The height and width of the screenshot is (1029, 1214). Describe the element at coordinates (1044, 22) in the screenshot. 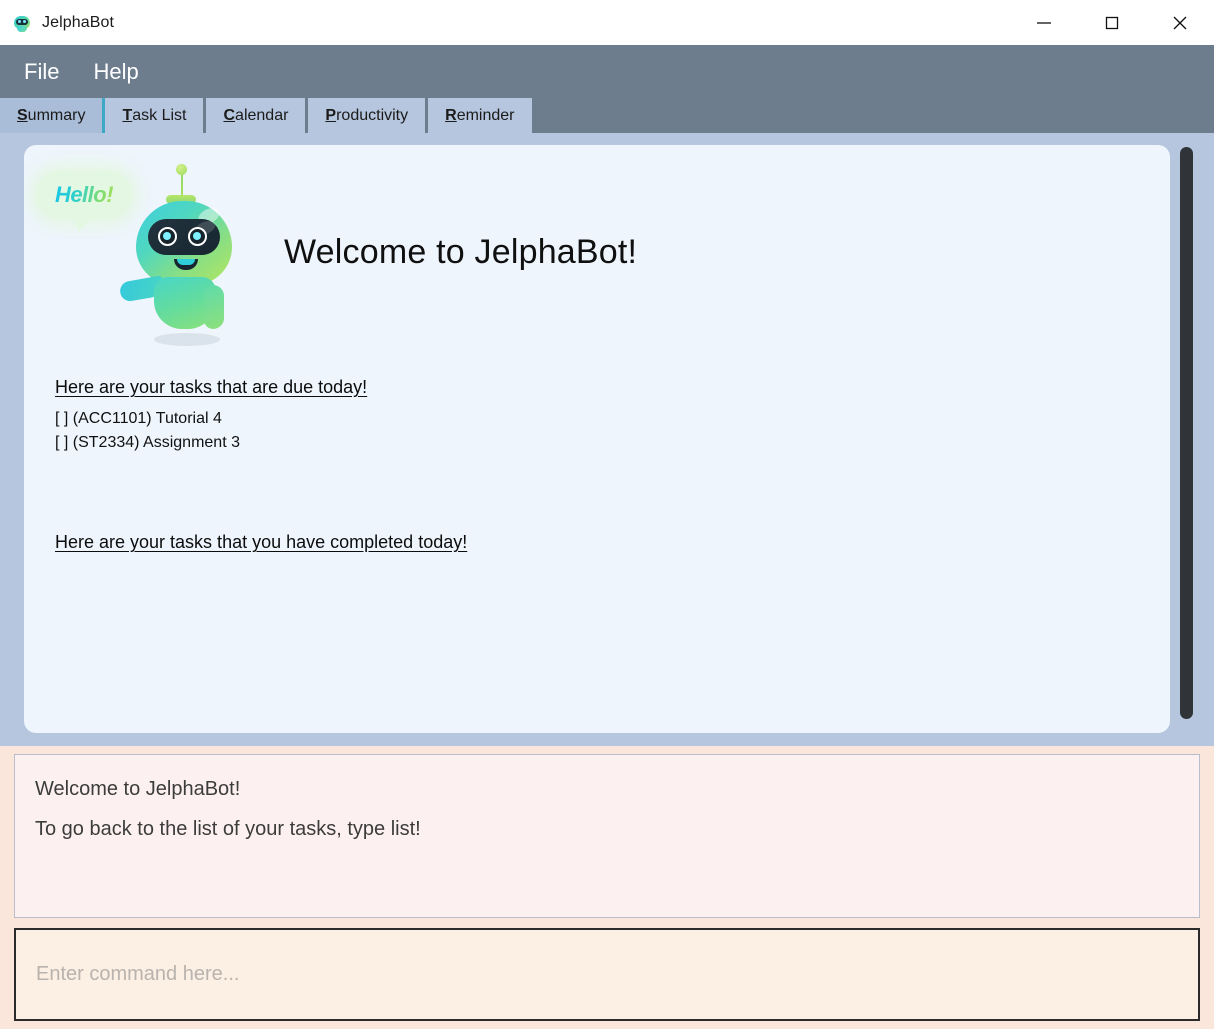

I see `minimize-icon` at that location.